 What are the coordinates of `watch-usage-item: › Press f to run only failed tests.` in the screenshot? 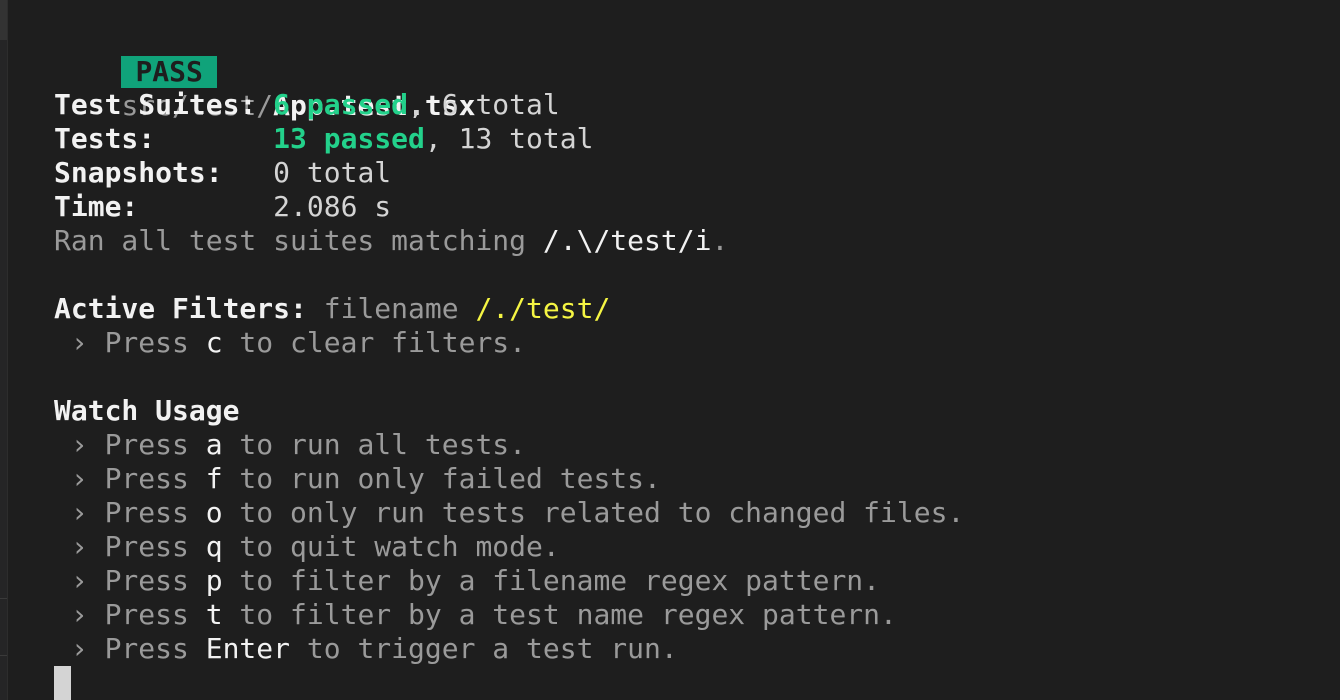 It's located at (357, 479).